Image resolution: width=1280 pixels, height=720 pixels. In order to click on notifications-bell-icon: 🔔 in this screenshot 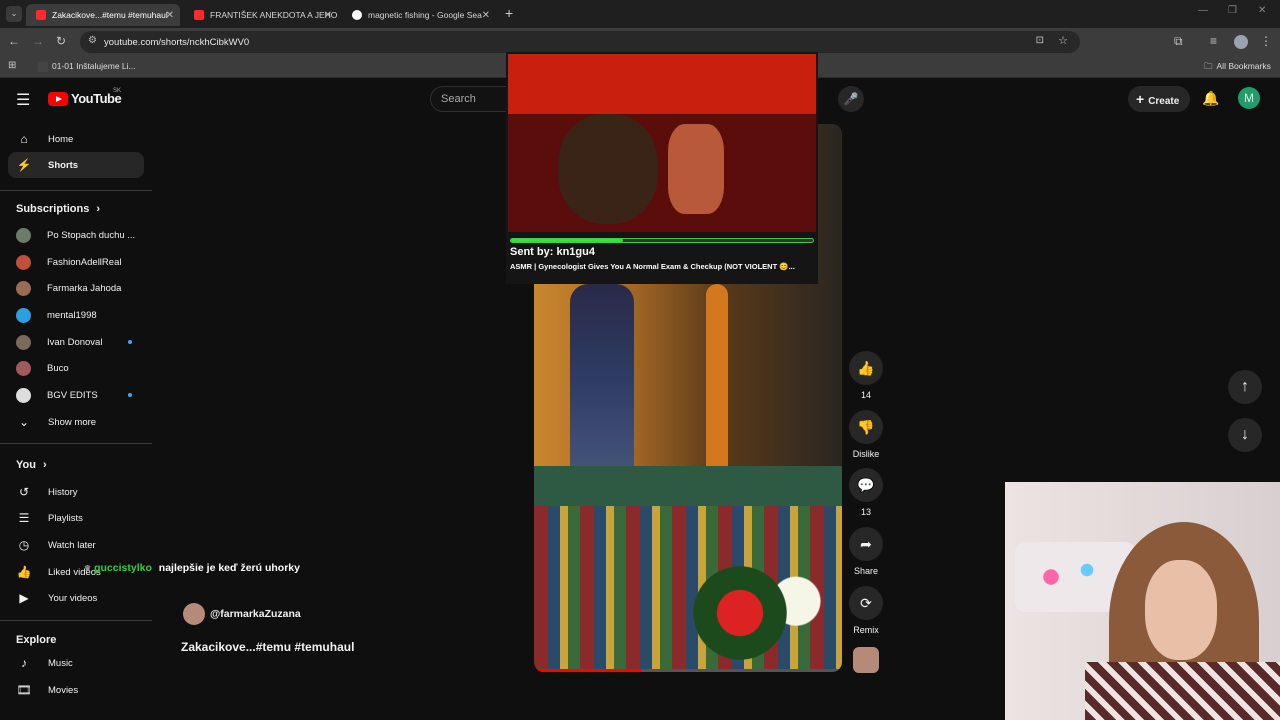, I will do `click(1210, 98)`.